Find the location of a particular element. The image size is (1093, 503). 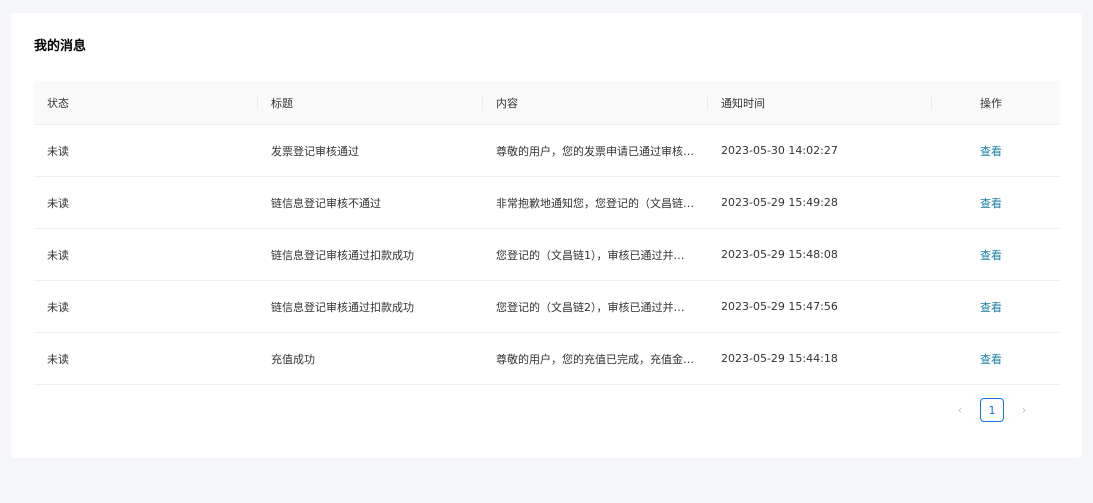

cell-time: 2023-05-29 15:44:18 is located at coordinates (779, 358).